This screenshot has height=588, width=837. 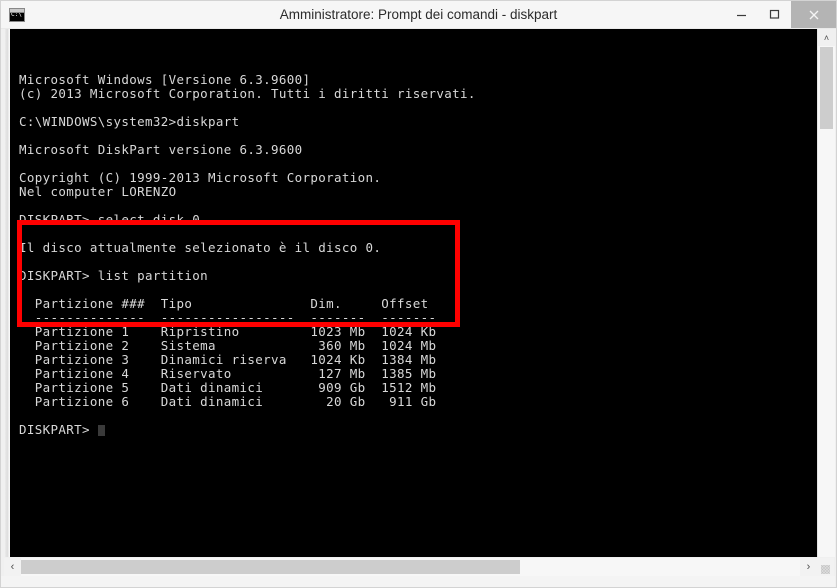 I want to click on scroll-up-icon: ˄, so click(x=826, y=37).